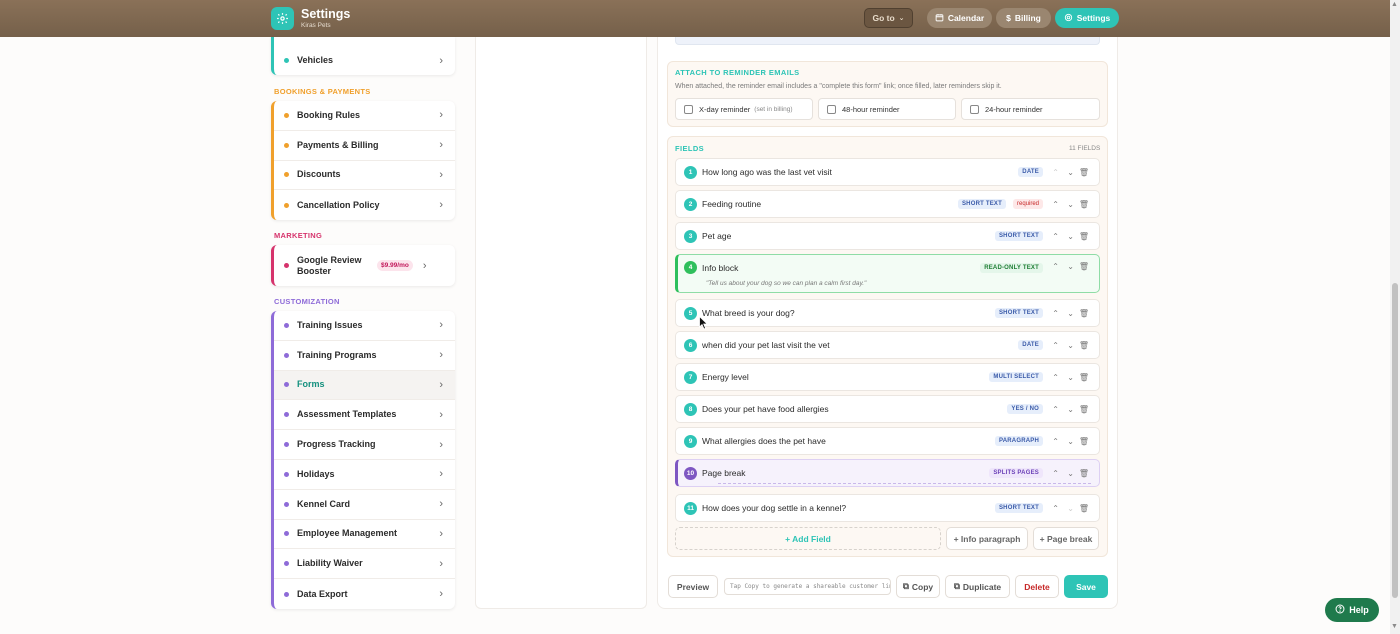  What do you see at coordinates (364, 356) in the screenshot?
I see `sidebar-item-training-programs: Training Programs ›` at bounding box center [364, 356].